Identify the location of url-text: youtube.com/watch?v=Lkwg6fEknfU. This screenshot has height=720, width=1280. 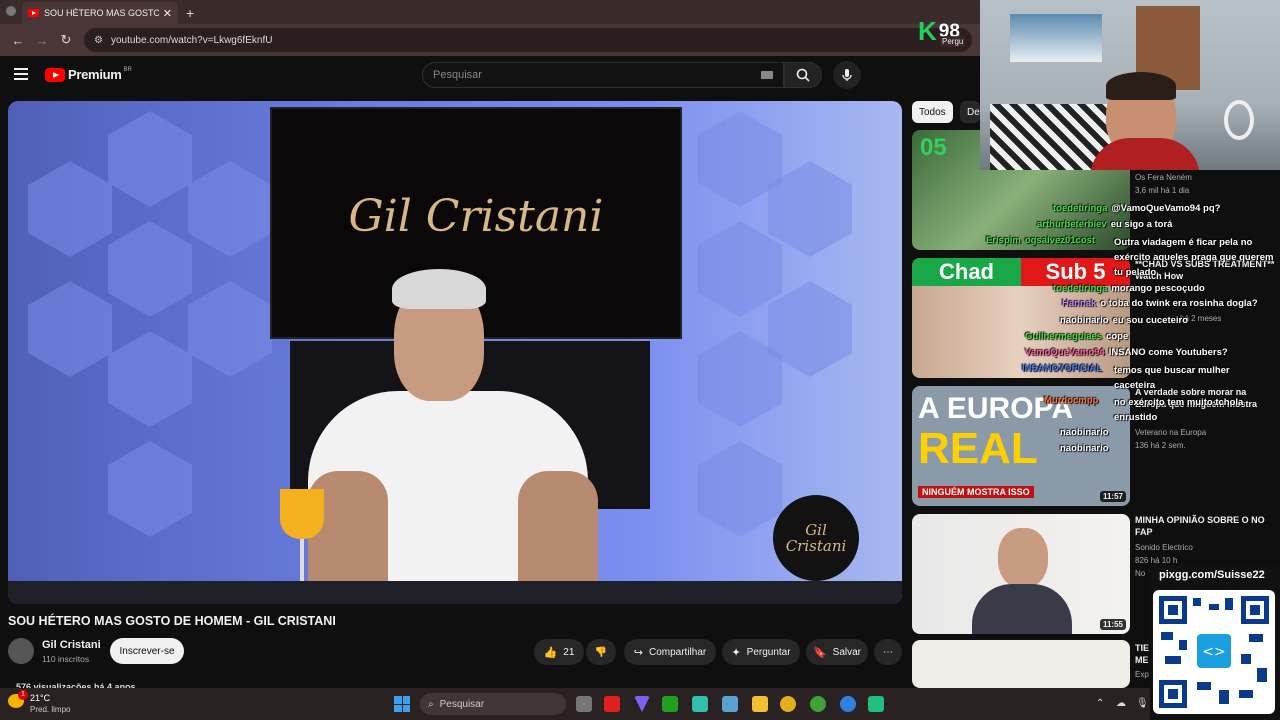
(191, 40).